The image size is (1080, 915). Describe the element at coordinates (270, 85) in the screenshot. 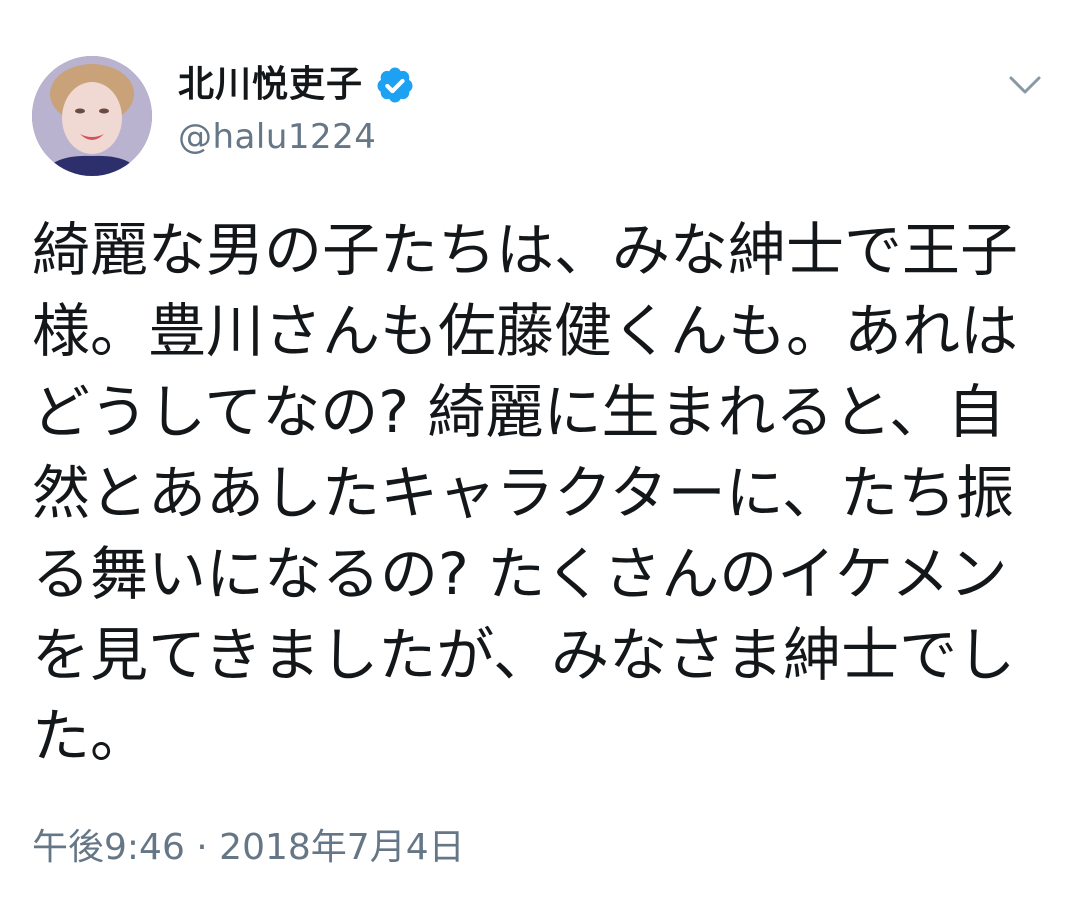

I see `display-name: 北川悦吏子` at that location.